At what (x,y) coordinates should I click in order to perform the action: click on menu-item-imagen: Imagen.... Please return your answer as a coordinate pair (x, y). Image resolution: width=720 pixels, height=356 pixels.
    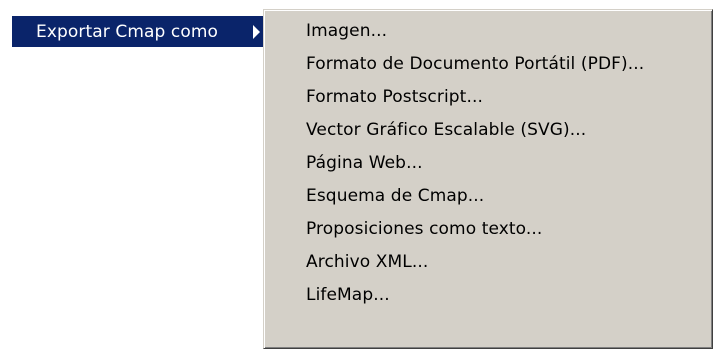
    Looking at the image, I should click on (488, 30).